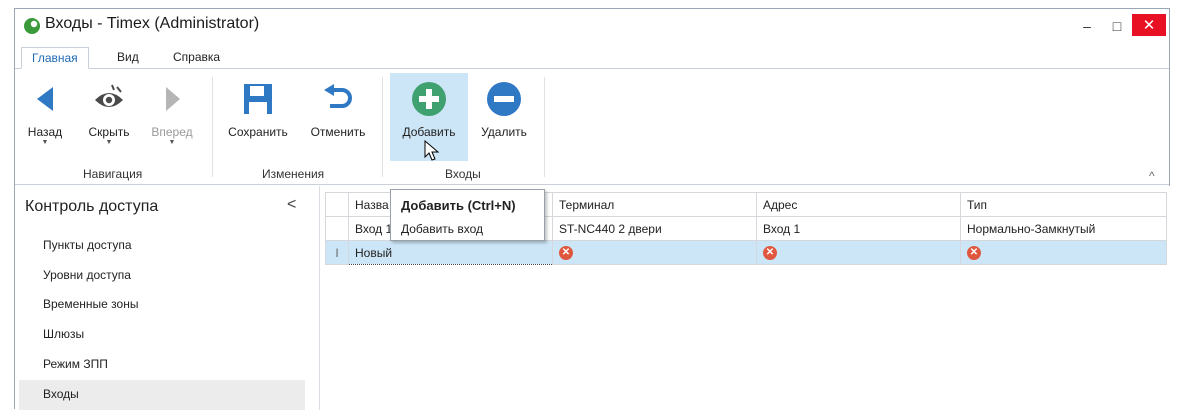 The width and height of the screenshot is (1178, 410). I want to click on group-label-inputs: Входы, so click(463, 174).